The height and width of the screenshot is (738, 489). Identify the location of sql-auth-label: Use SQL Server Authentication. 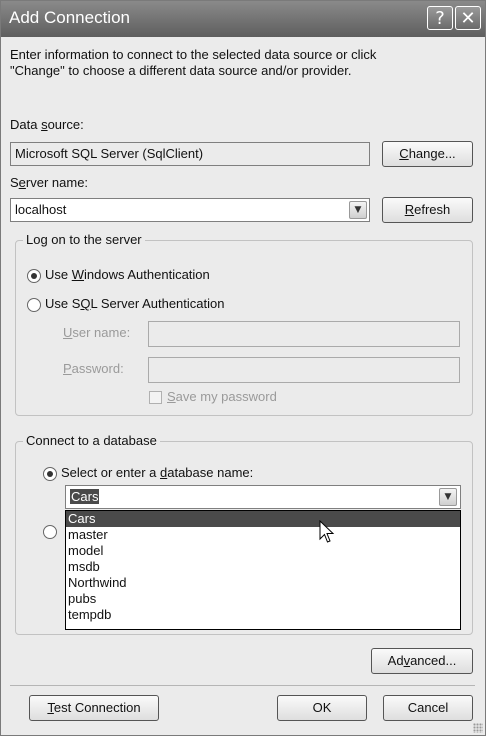
(134, 303).